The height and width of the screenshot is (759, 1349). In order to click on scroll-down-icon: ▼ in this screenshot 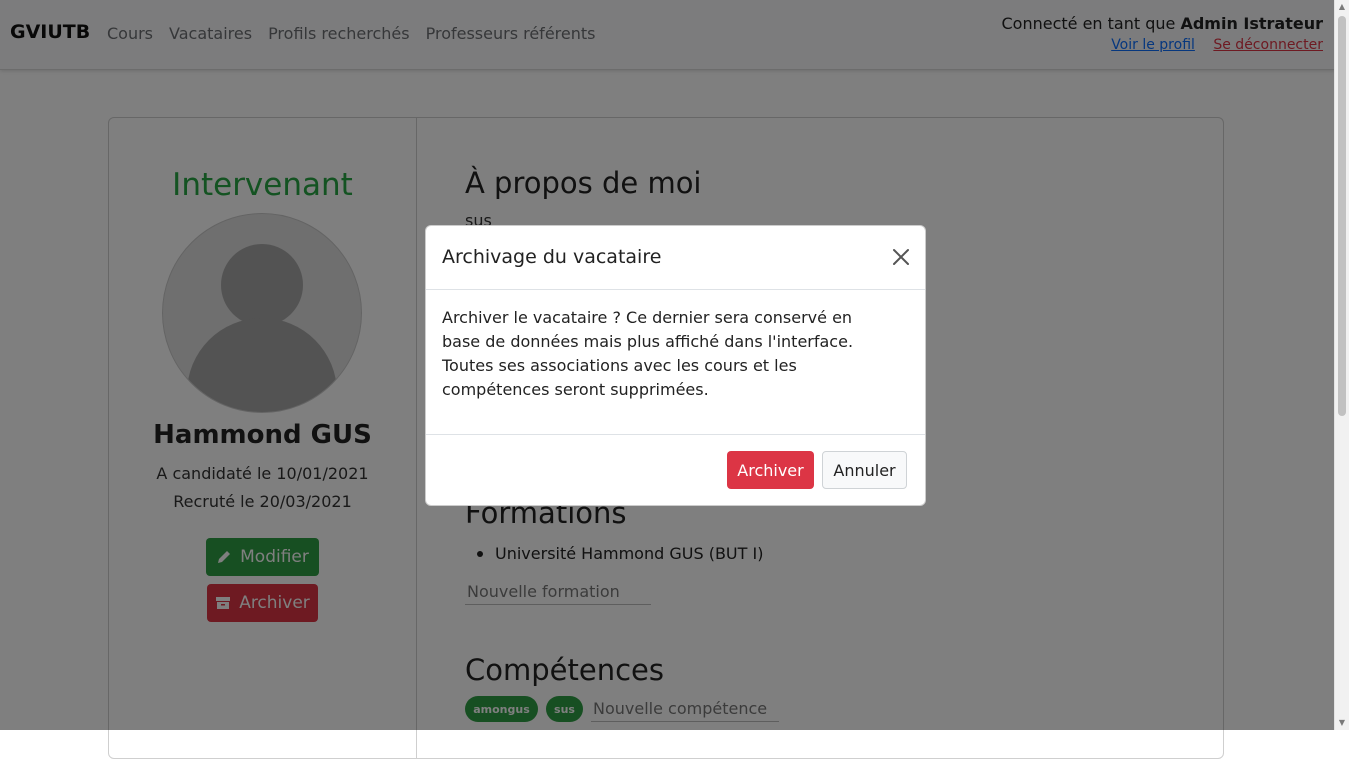, I will do `click(1342, 723)`.